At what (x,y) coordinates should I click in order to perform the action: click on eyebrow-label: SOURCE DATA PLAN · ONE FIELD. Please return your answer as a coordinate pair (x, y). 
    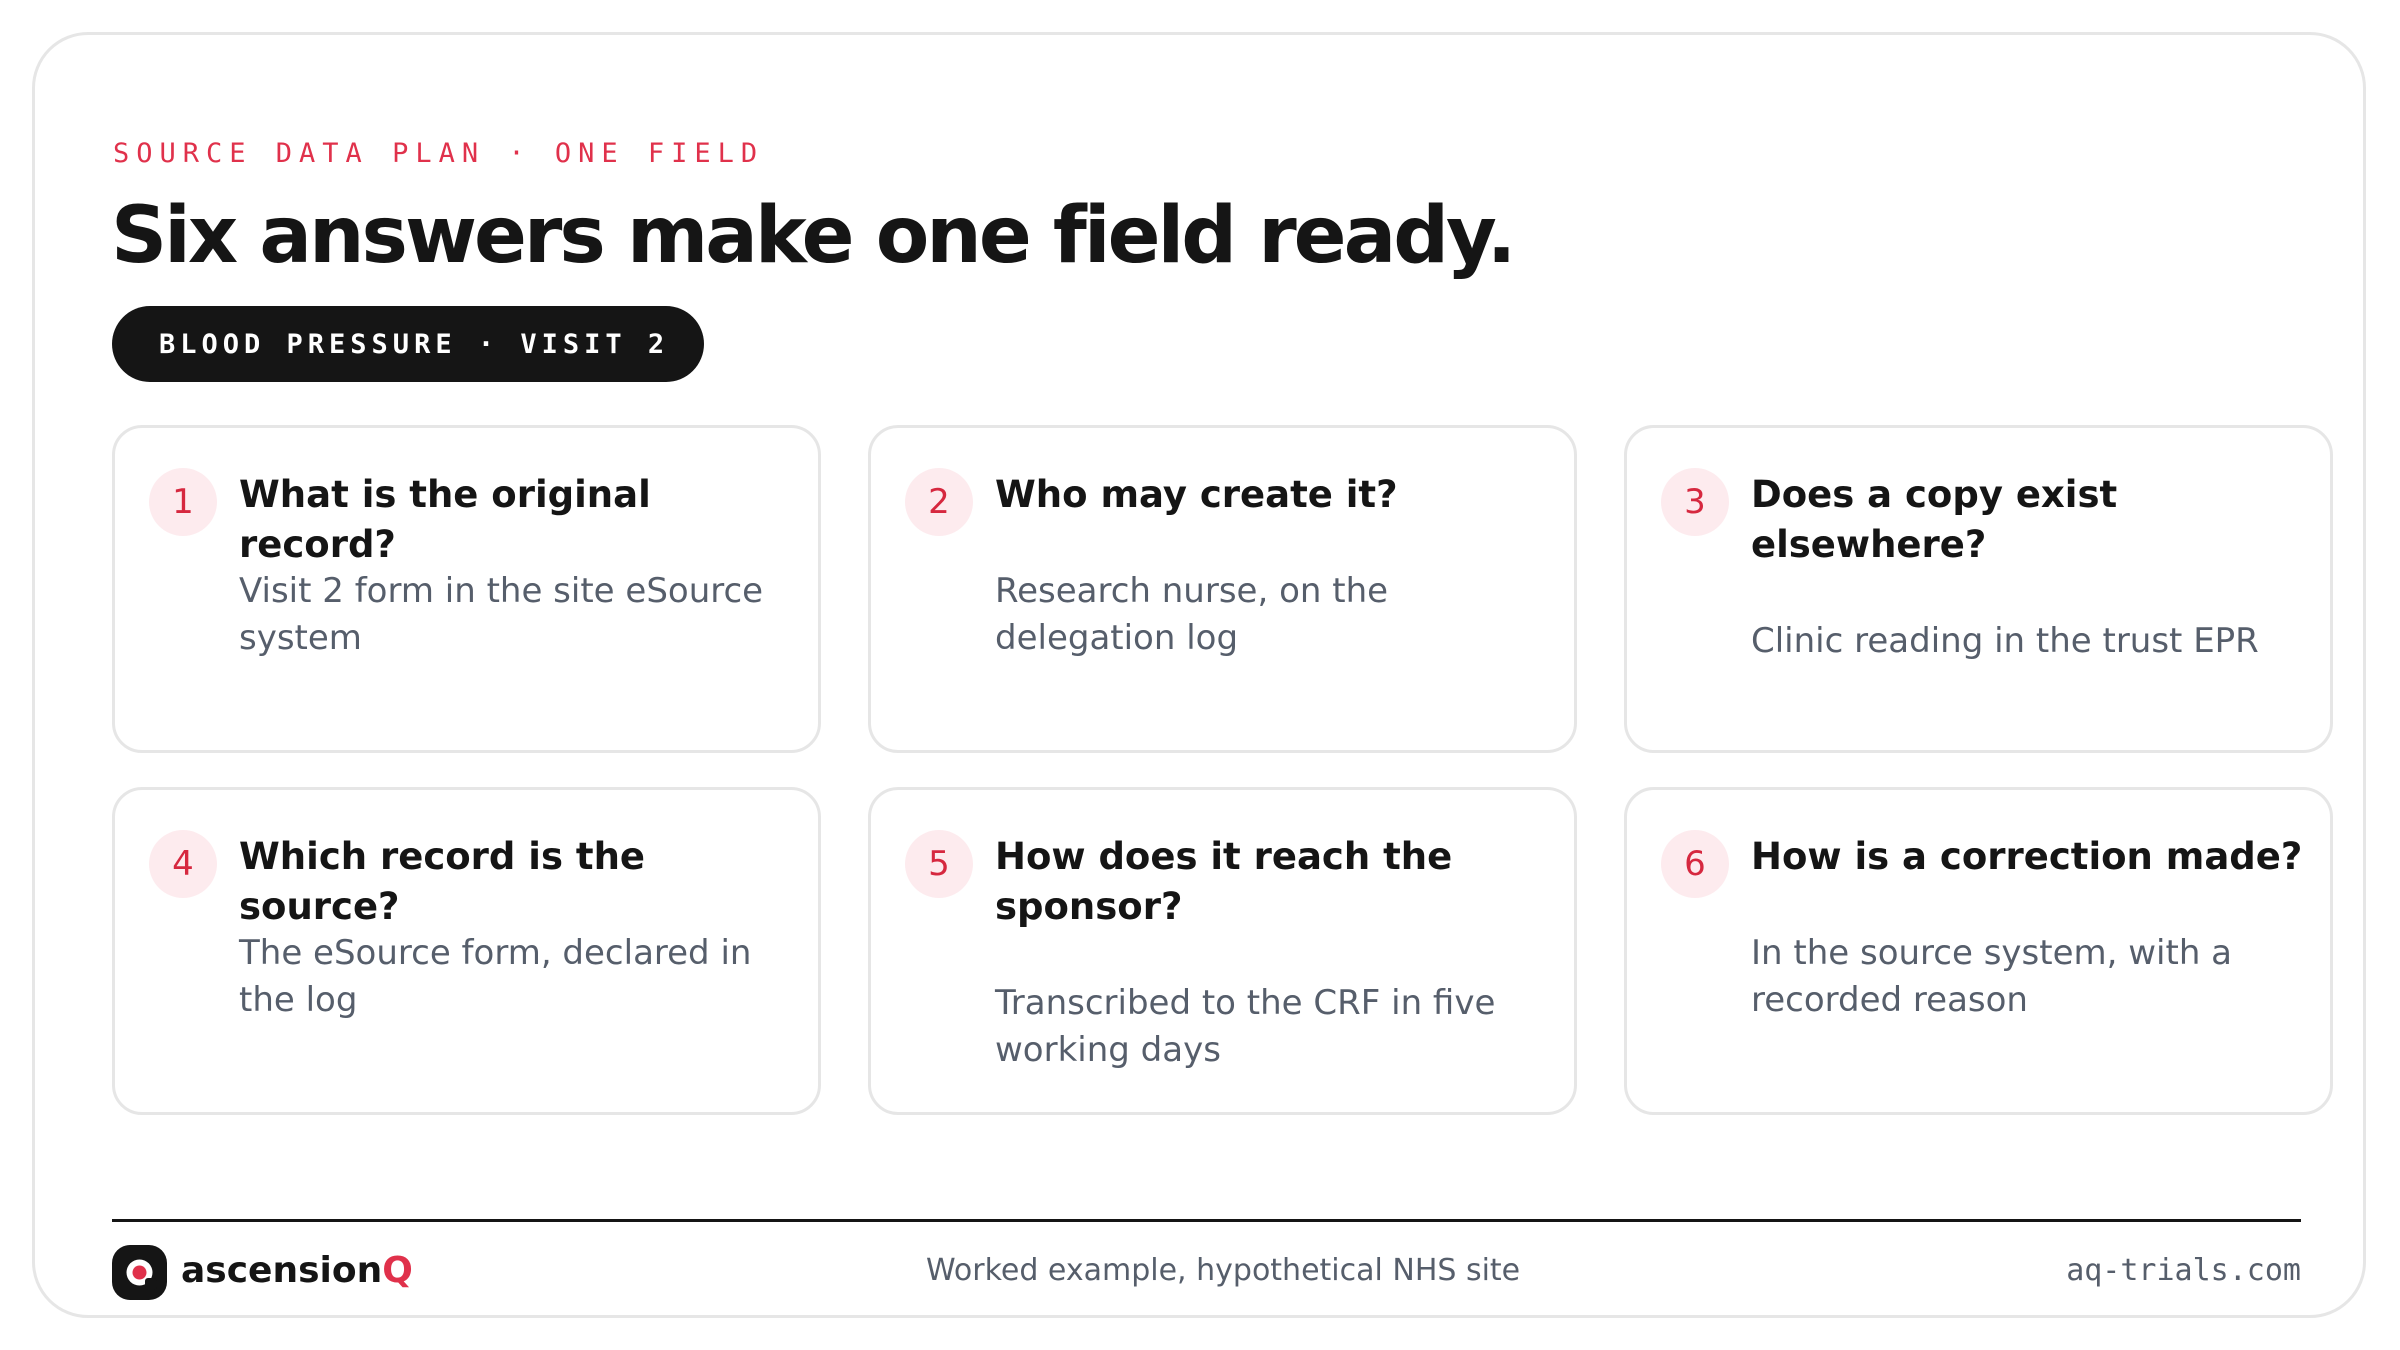
    Looking at the image, I should click on (439, 153).